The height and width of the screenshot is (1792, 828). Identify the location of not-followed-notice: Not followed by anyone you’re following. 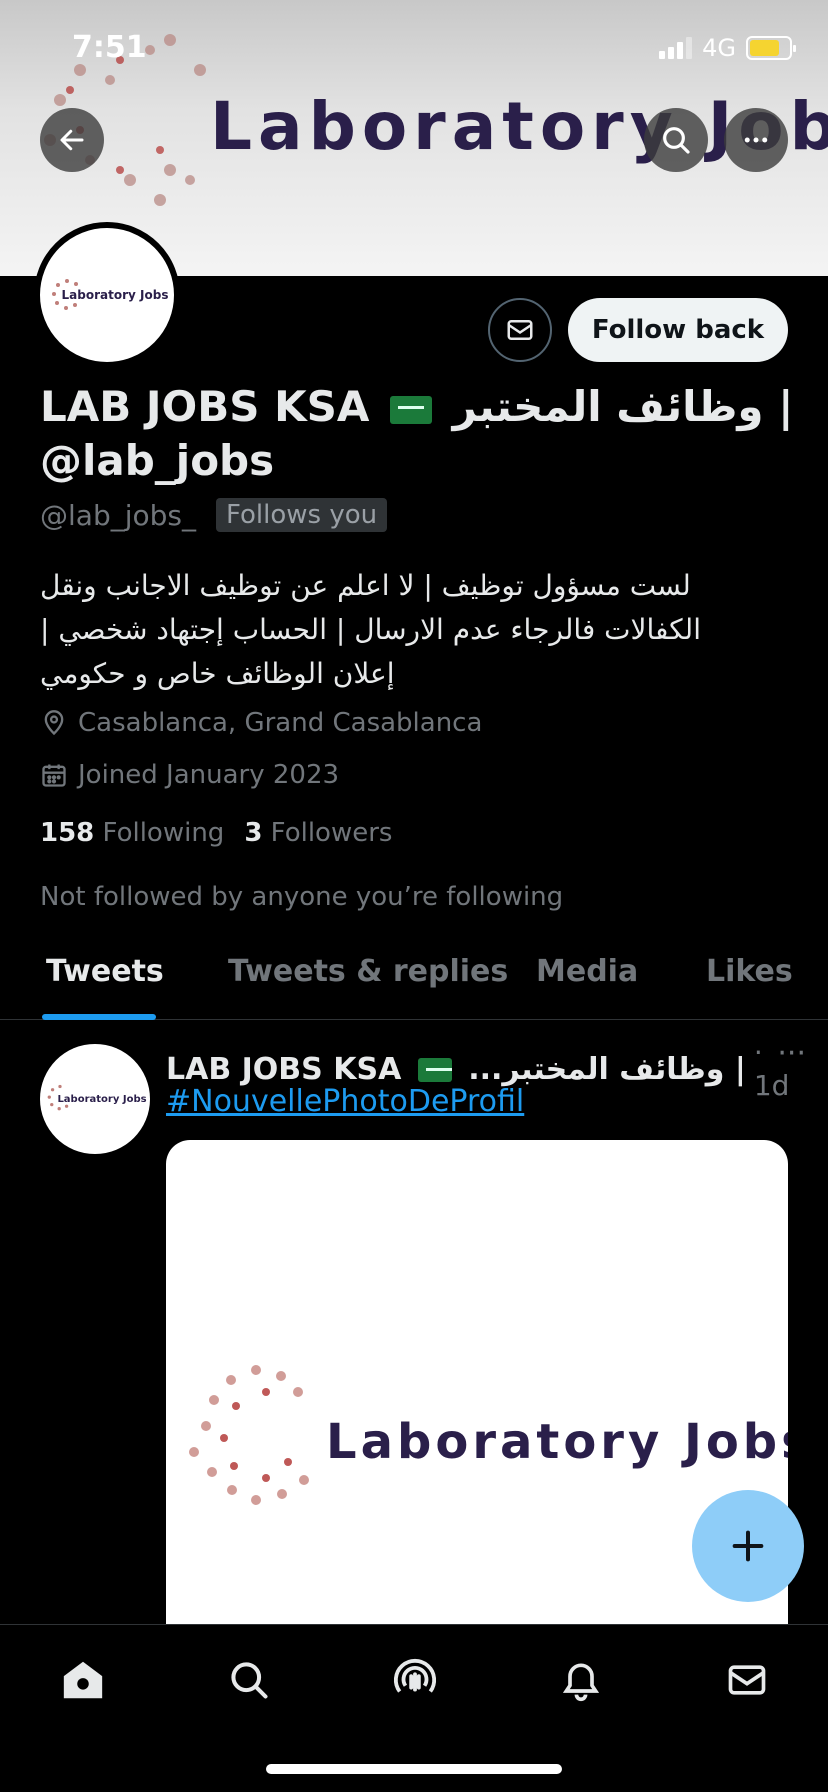
(302, 897).